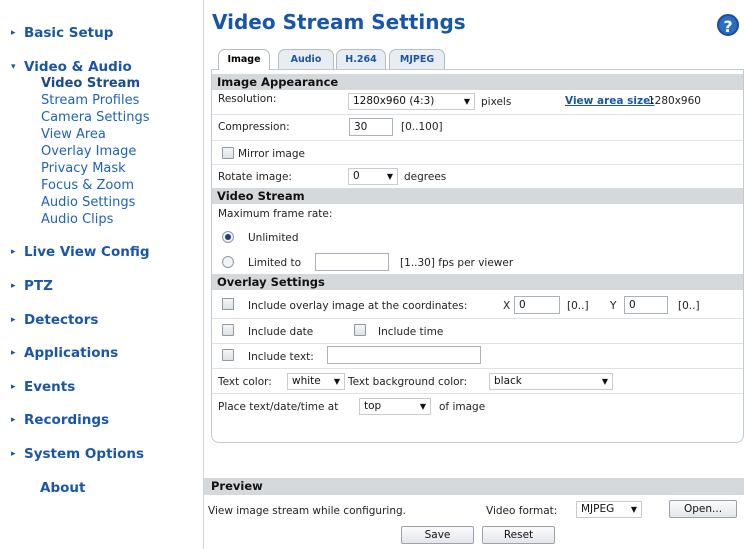 This screenshot has width=744, height=549. Describe the element at coordinates (273, 238) in the screenshot. I see `unlimited-label: Unlimited` at that location.